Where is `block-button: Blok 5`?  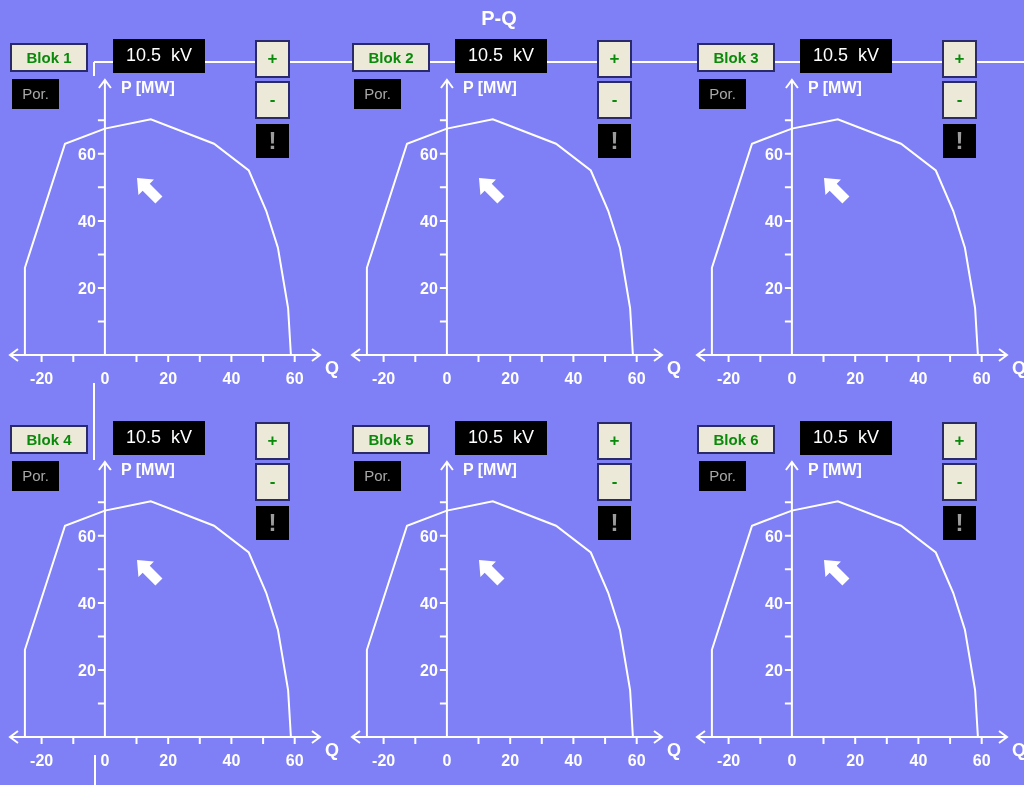 block-button: Blok 5 is located at coordinates (391, 439).